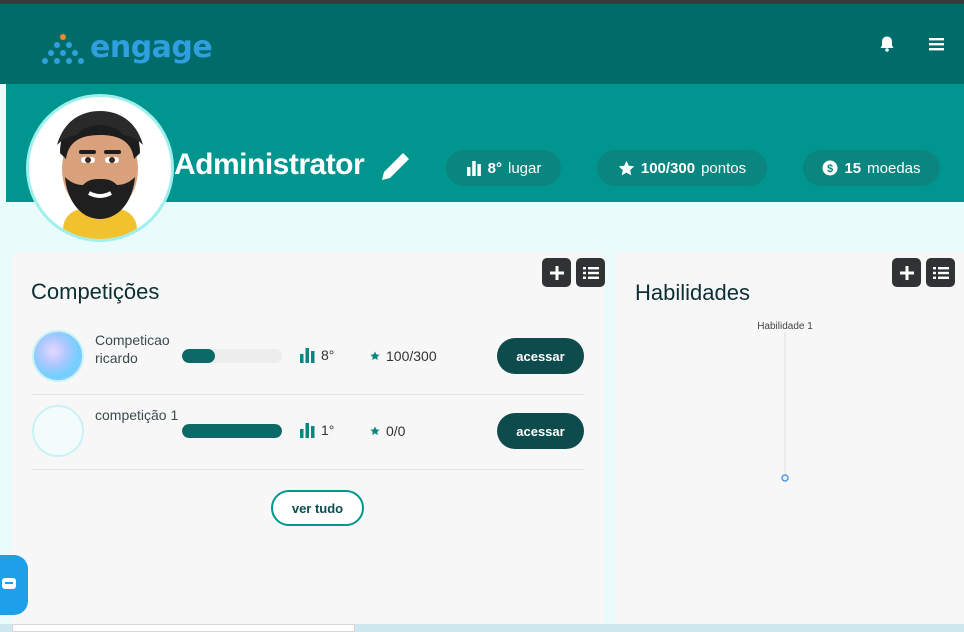  I want to click on dots-triangle-logo-icon, so click(63, 48).